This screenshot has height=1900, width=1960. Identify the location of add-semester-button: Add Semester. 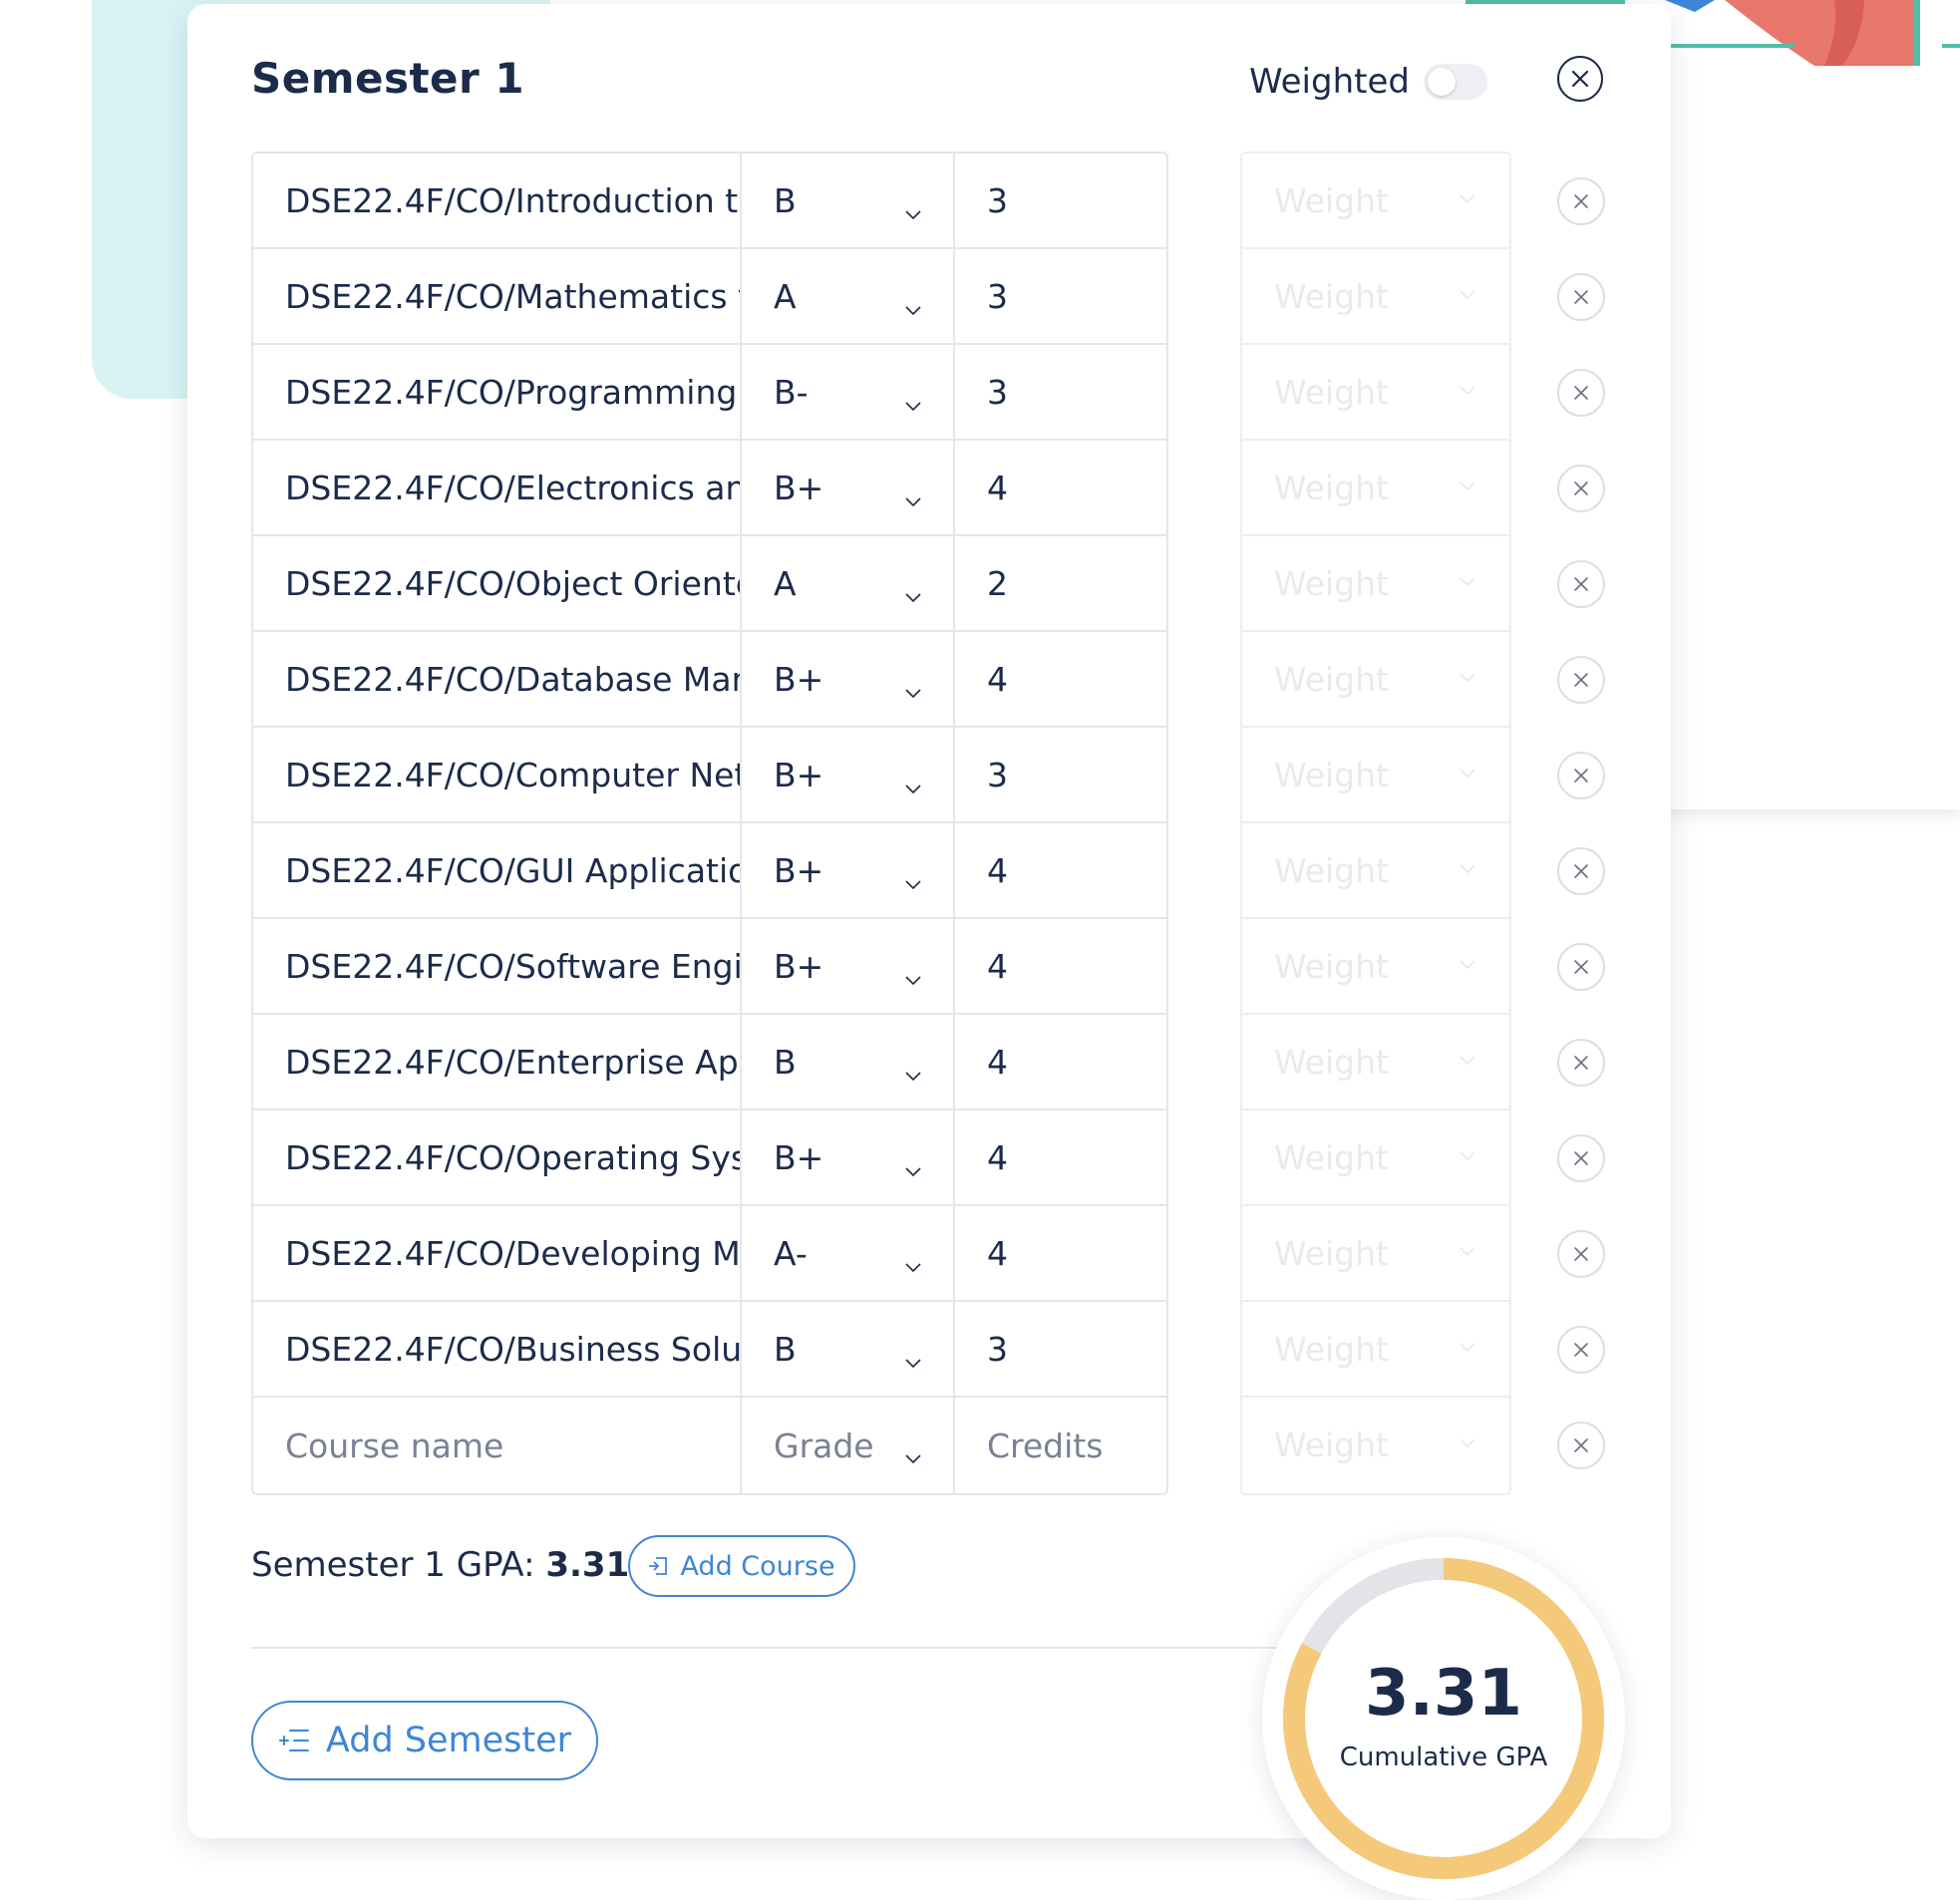
(424, 1740).